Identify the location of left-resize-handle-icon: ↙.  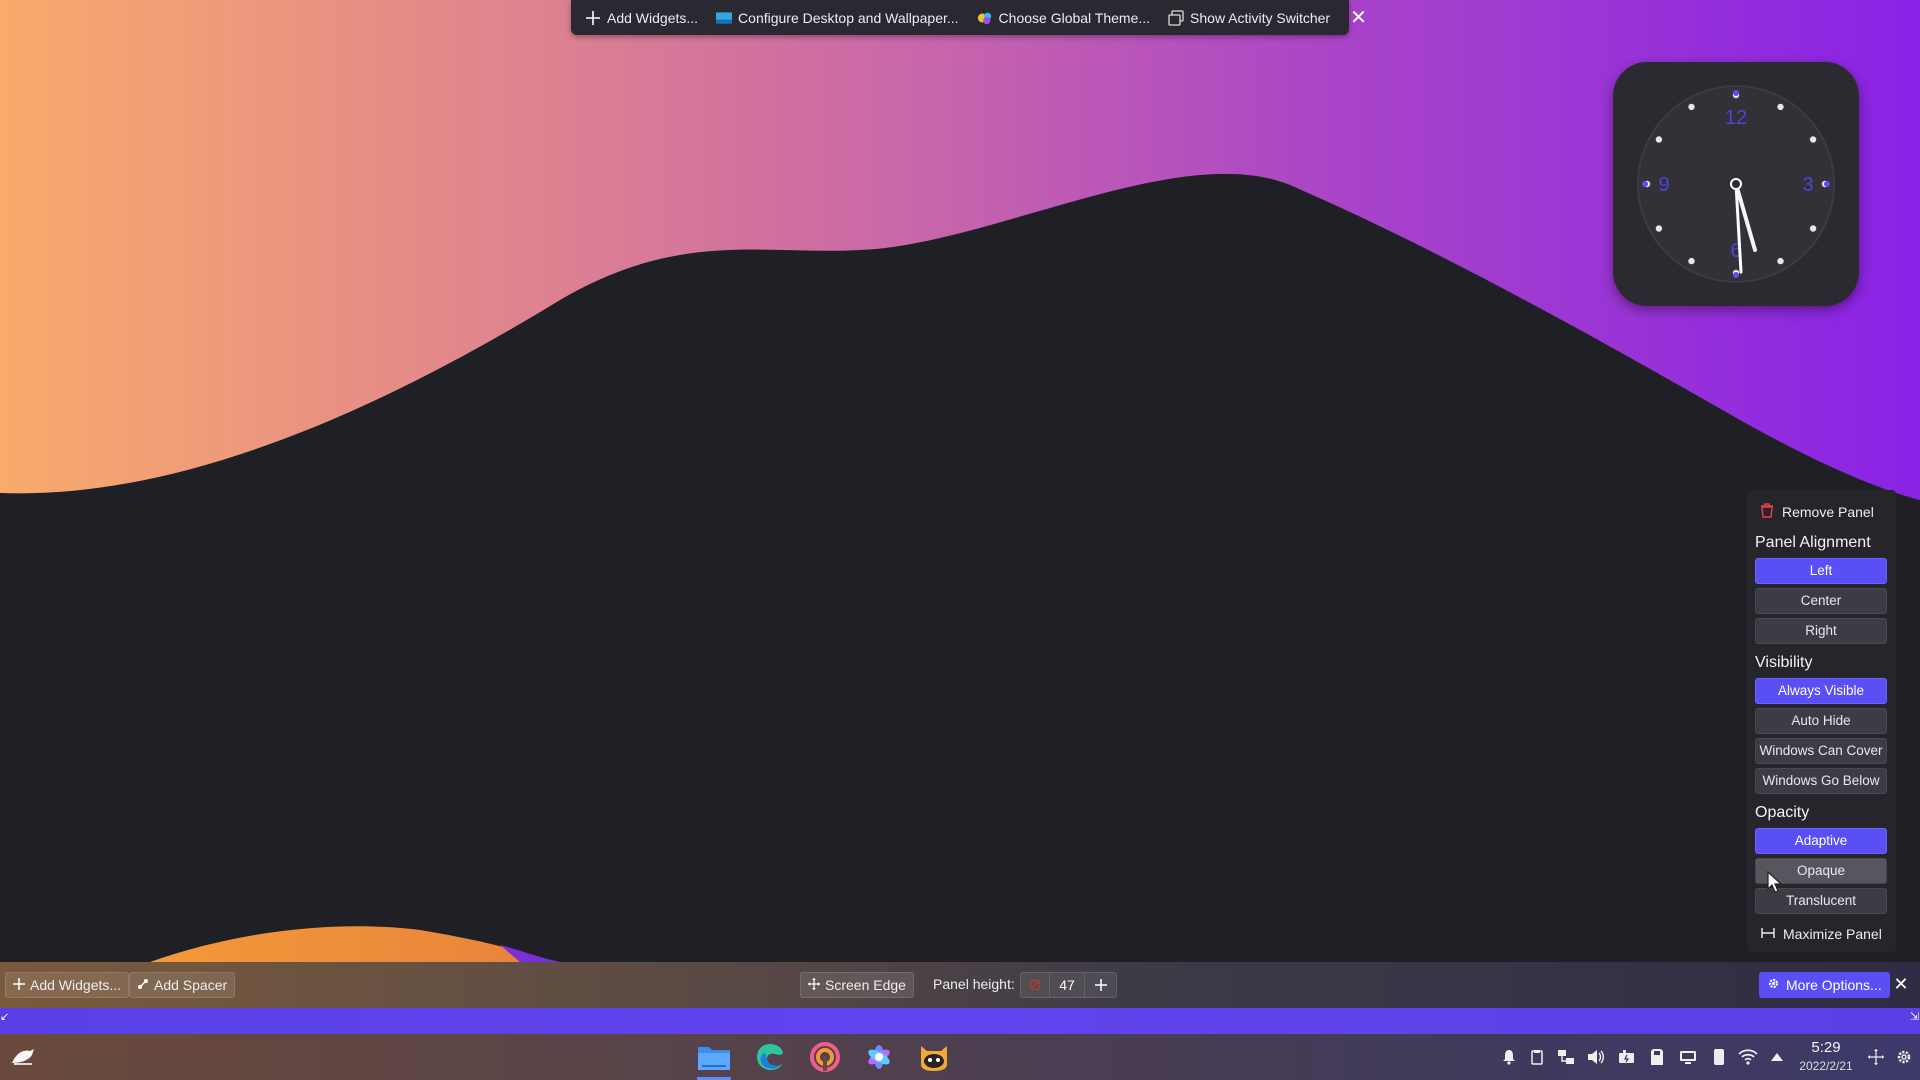
(5, 1017).